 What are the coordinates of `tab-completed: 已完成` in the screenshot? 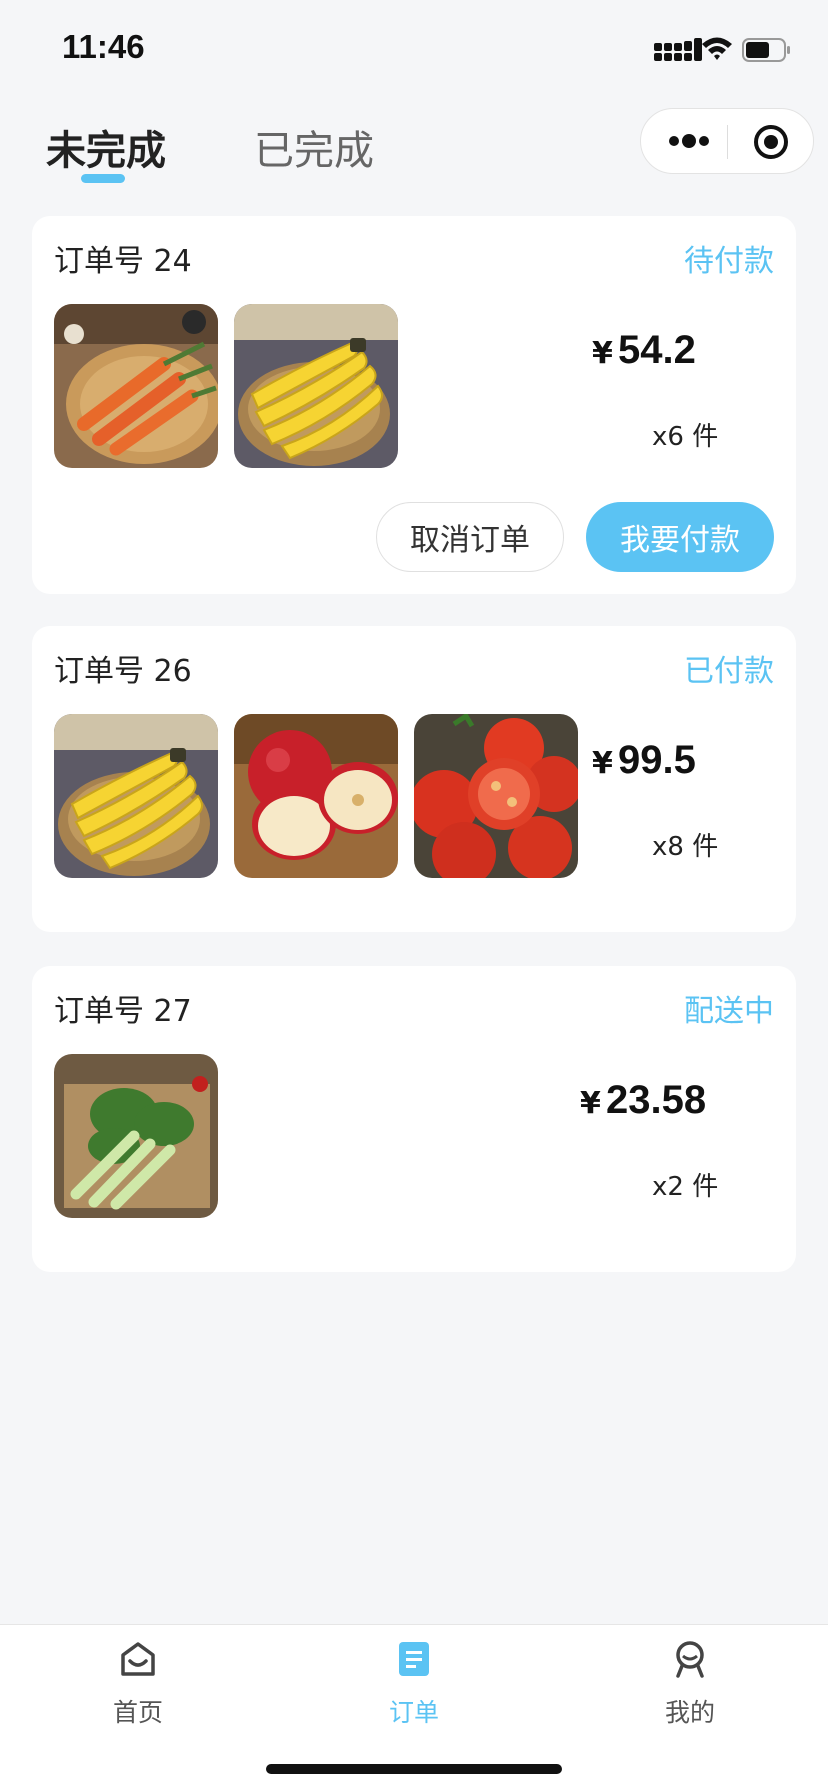 It's located at (314, 147).